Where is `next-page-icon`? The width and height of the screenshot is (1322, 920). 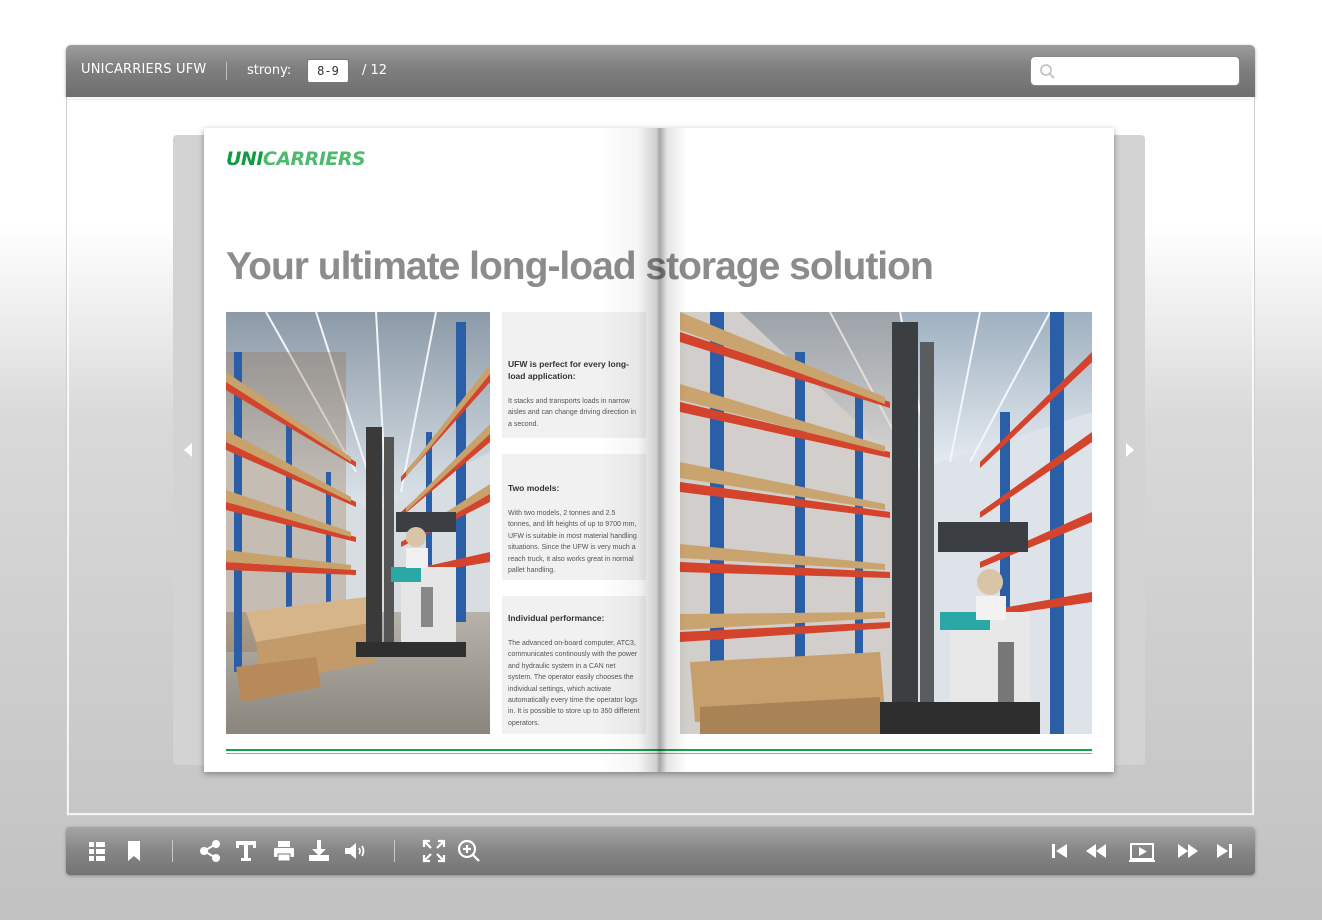
next-page-icon is located at coordinates (1188, 851).